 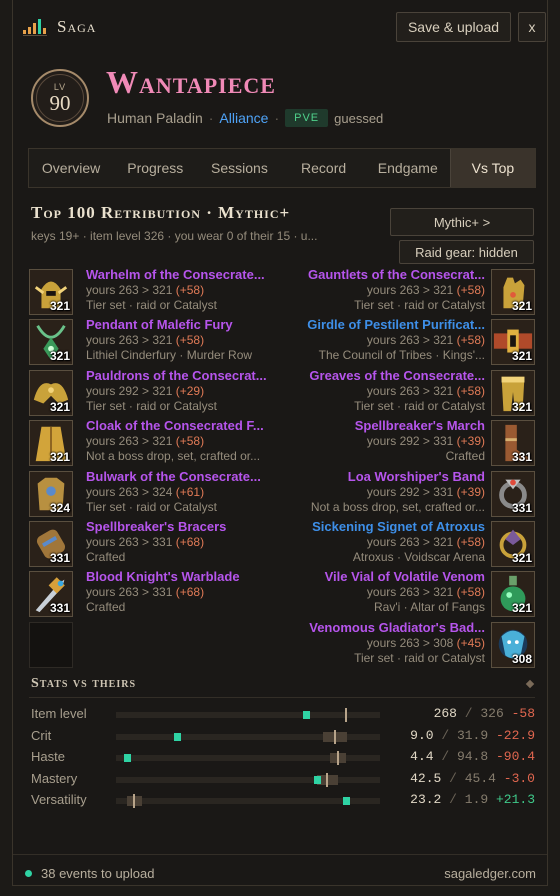 What do you see at coordinates (532, 27) in the screenshot?
I see `close-button: x` at bounding box center [532, 27].